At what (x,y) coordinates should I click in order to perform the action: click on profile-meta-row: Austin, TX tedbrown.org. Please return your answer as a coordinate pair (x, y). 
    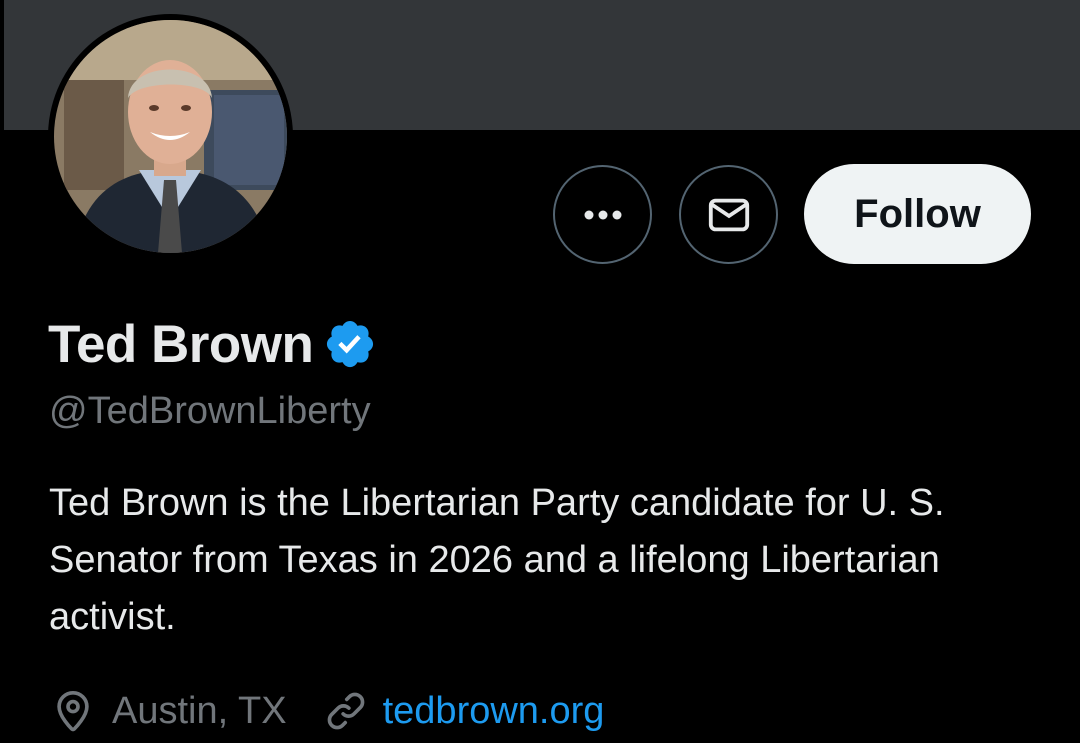
    Looking at the image, I should click on (327, 711).